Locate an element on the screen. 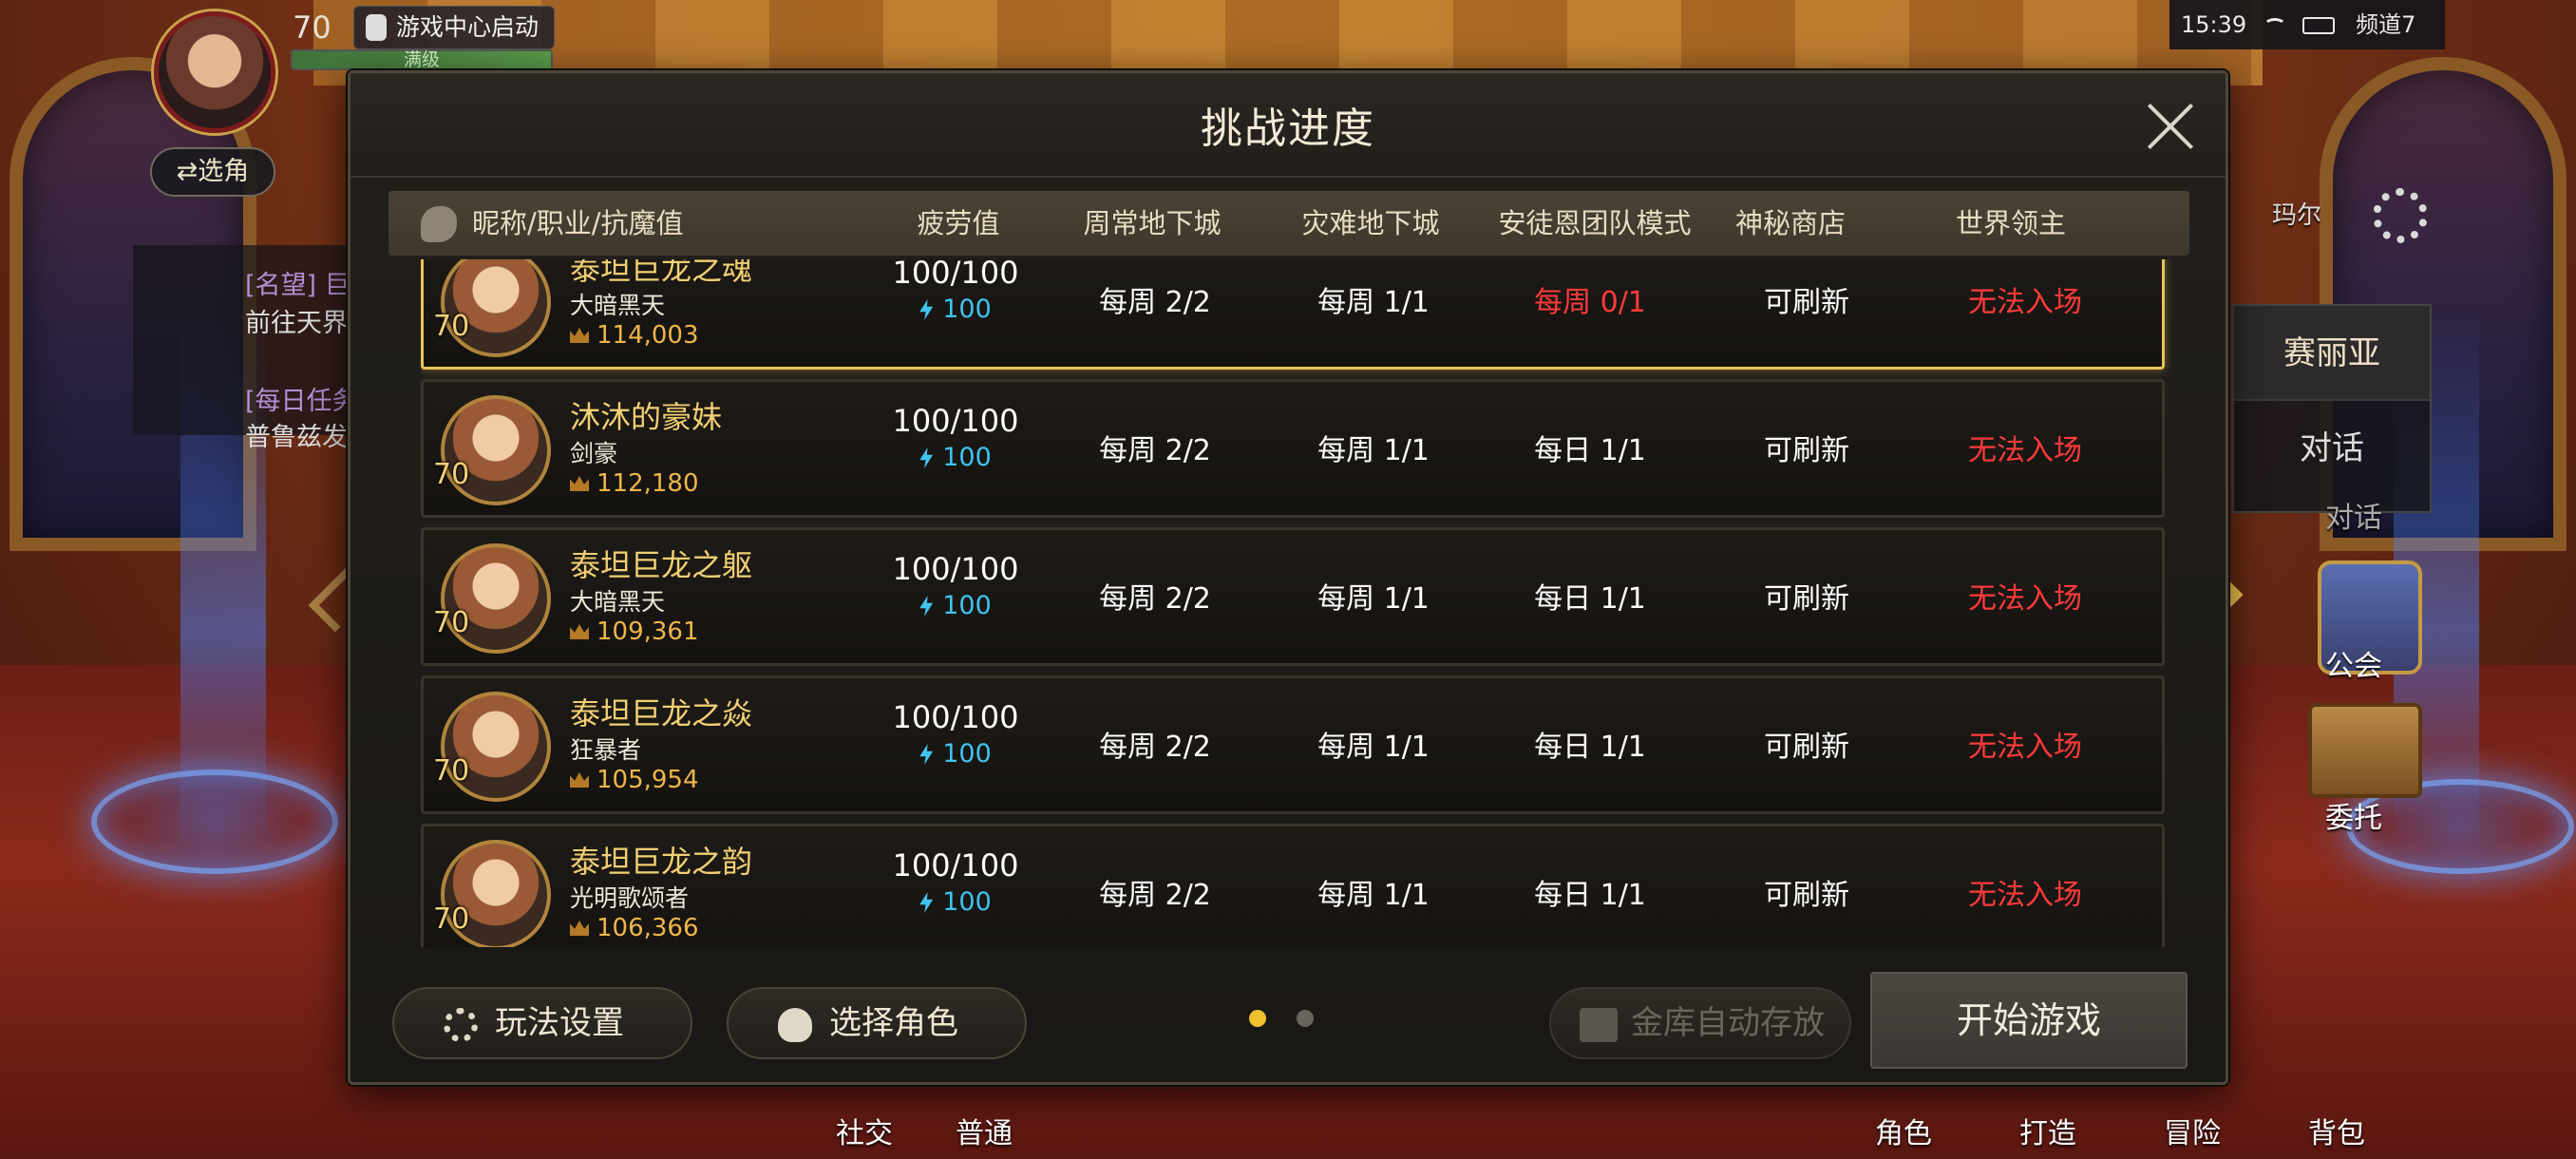  column-header-world-boss: 世界领主 is located at coordinates (2010, 223).